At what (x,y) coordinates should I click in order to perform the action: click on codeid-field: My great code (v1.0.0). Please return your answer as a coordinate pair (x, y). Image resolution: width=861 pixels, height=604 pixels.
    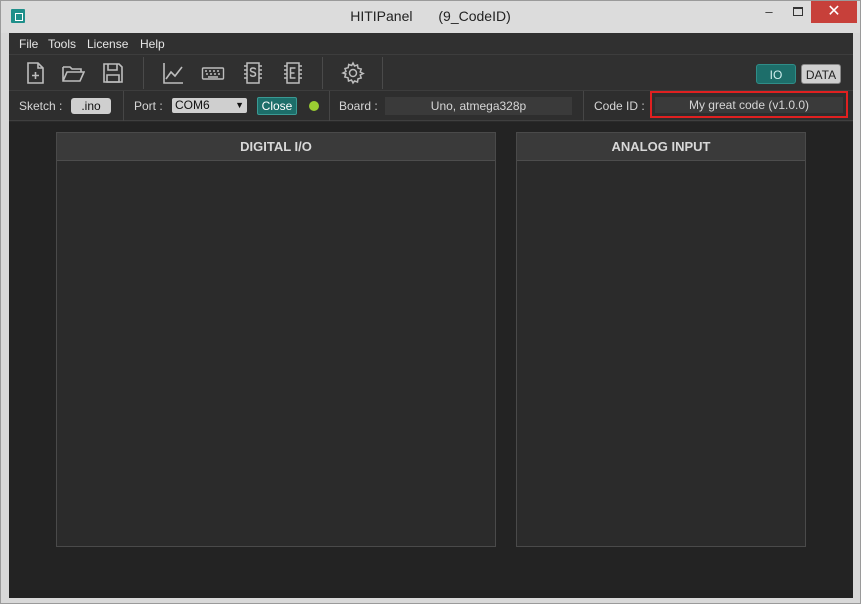
    Looking at the image, I should click on (749, 105).